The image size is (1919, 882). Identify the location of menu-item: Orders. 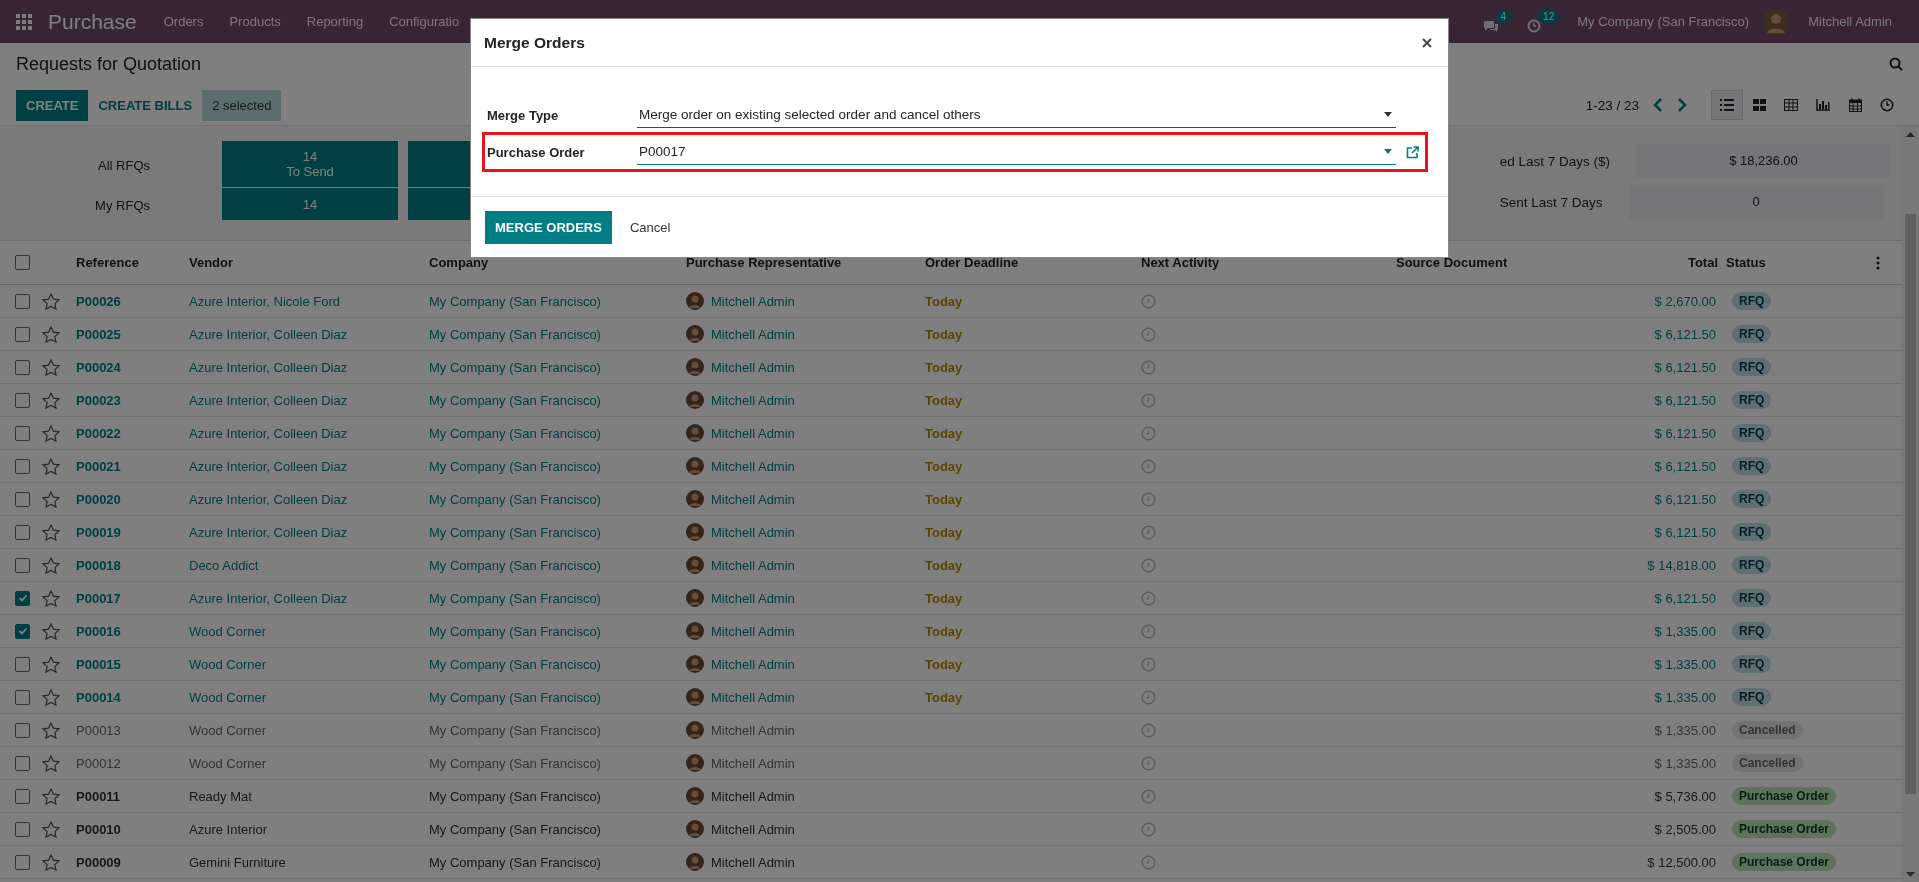
(183, 21).